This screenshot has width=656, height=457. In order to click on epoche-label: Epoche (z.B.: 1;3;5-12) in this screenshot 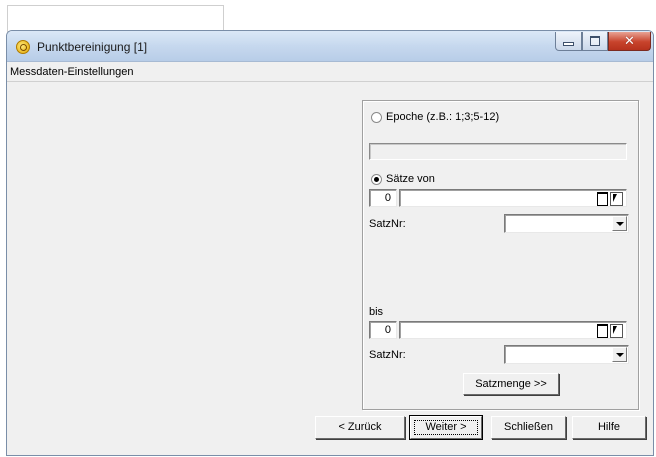, I will do `click(443, 117)`.